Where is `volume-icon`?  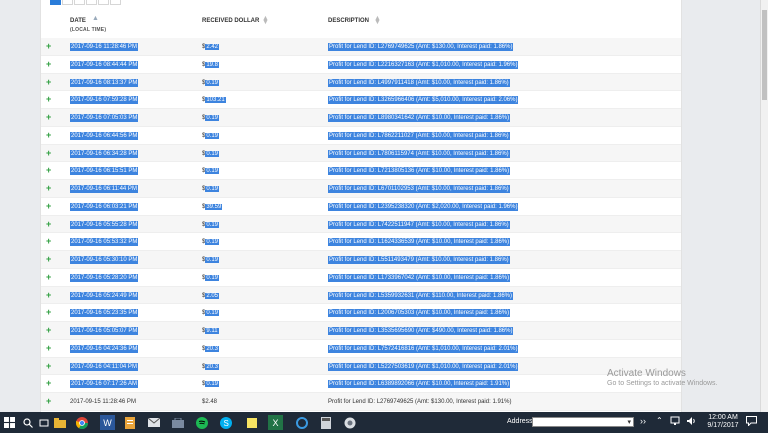 volume-icon is located at coordinates (691, 422).